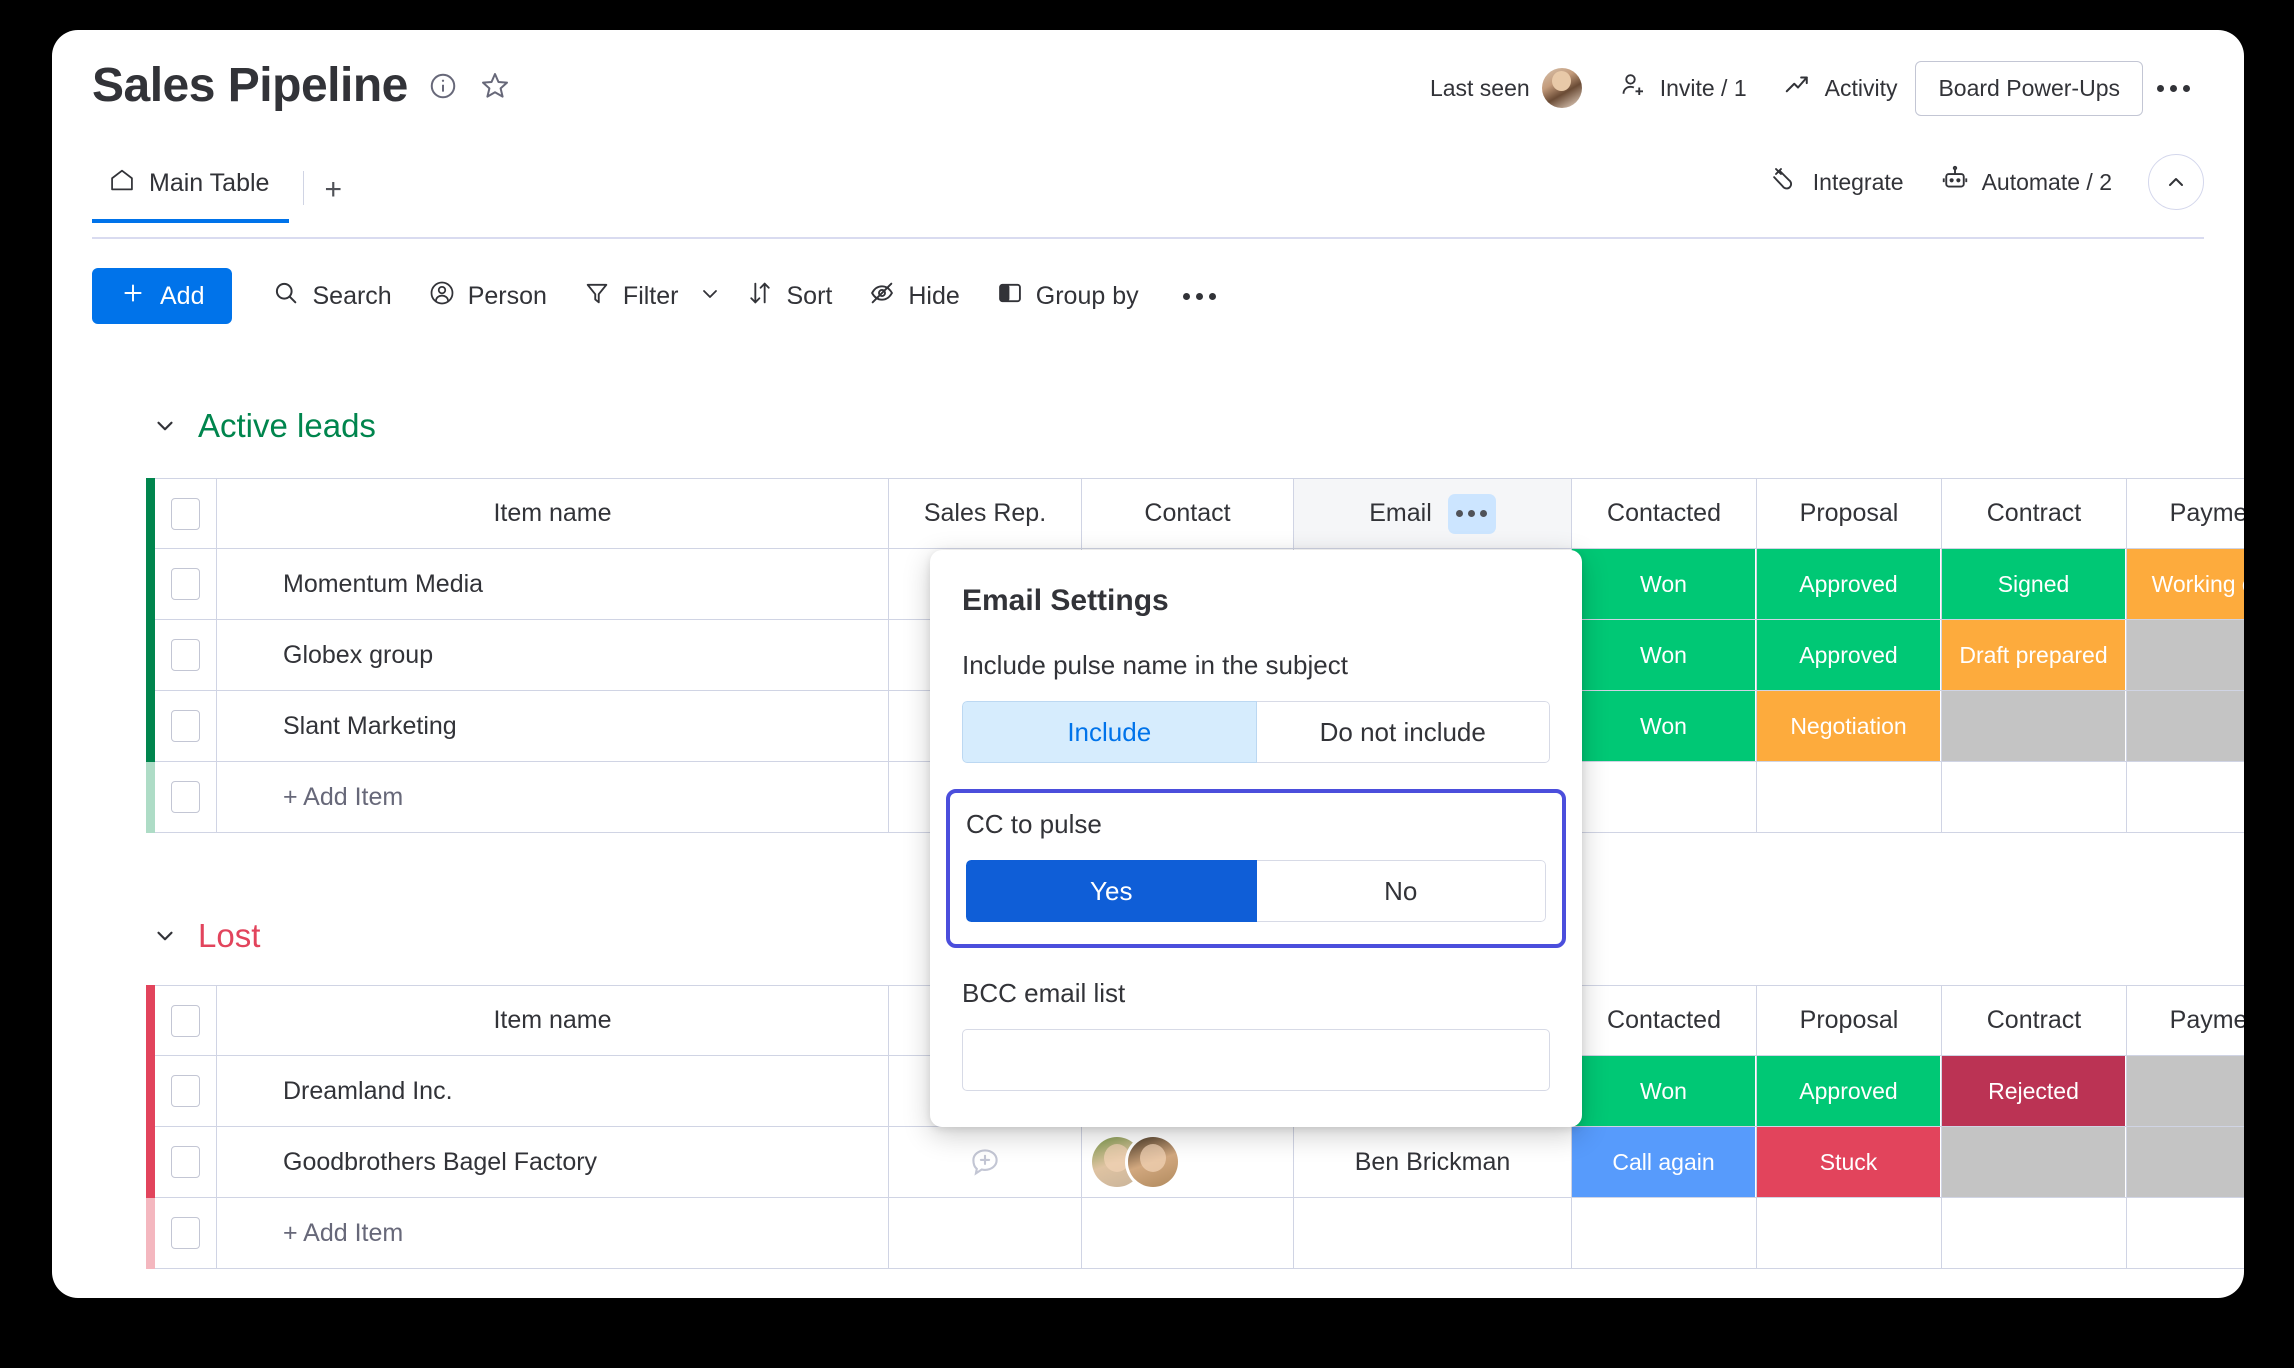  Describe the element at coordinates (2034, 1091) in the screenshot. I see `cell-contract: Rejected` at that location.